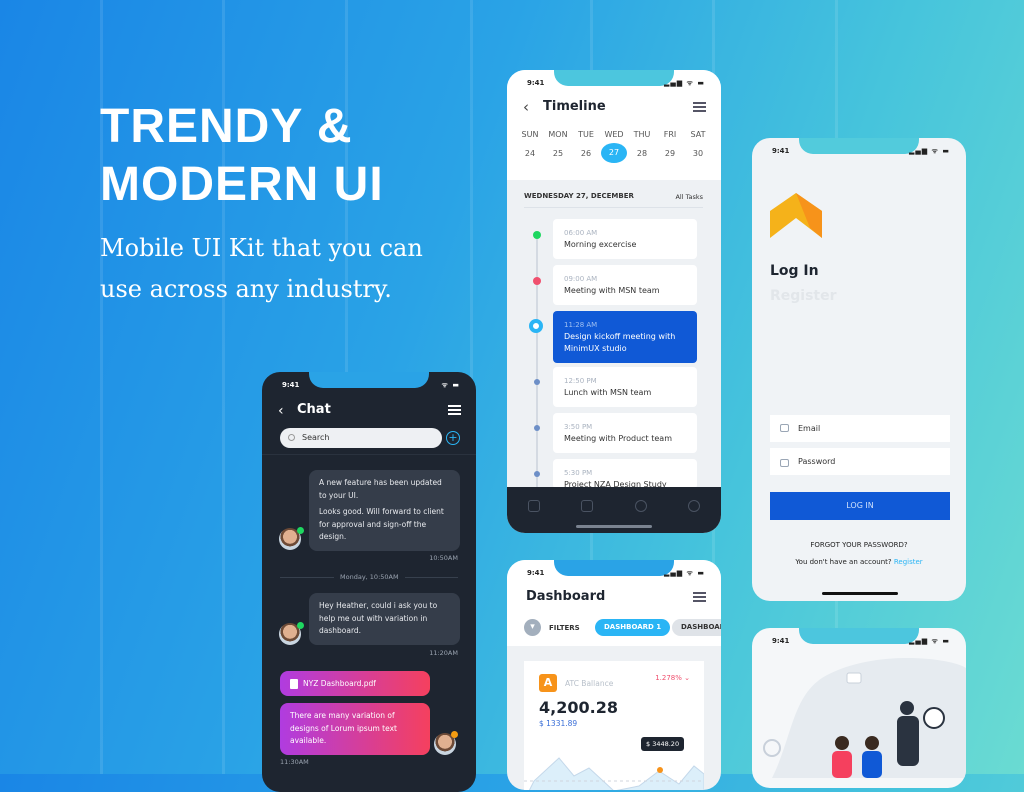 This screenshot has height=792, width=1024. I want to click on date-29: 29, so click(670, 156).